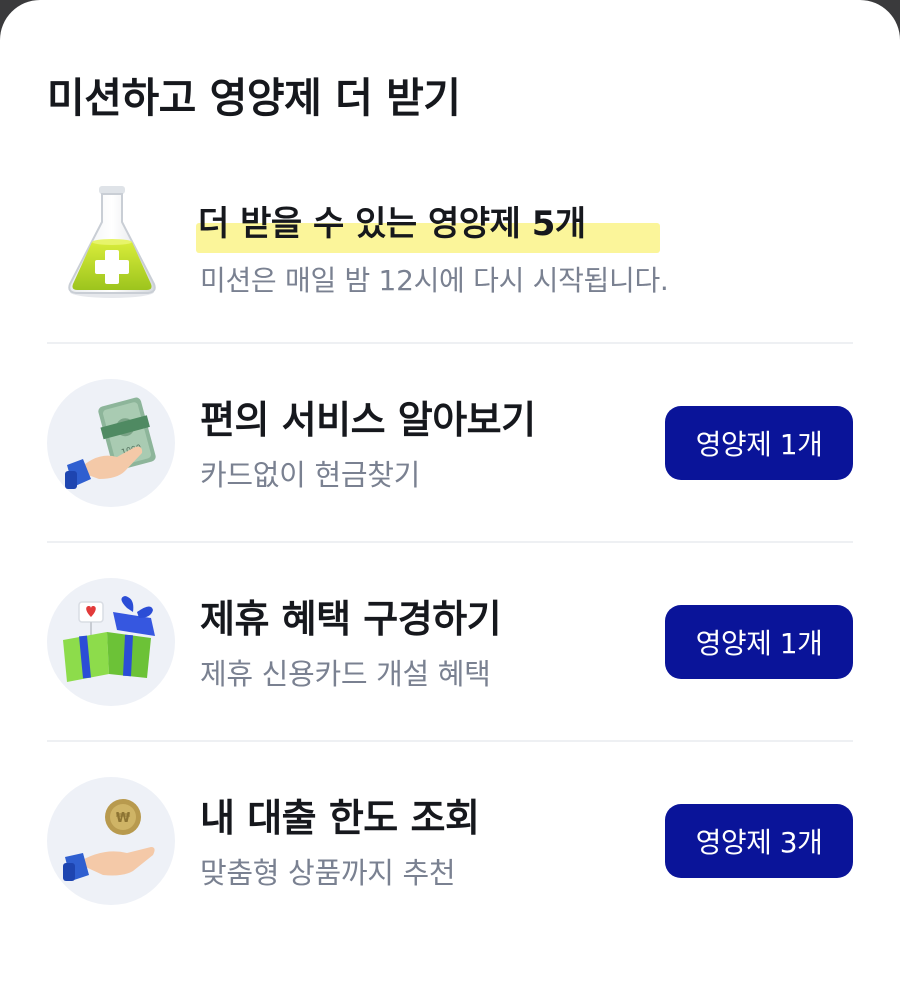 Image resolution: width=900 pixels, height=993 pixels. What do you see at coordinates (310, 475) in the screenshot?
I see `mission-desc: 카드없이 현금찾기` at bounding box center [310, 475].